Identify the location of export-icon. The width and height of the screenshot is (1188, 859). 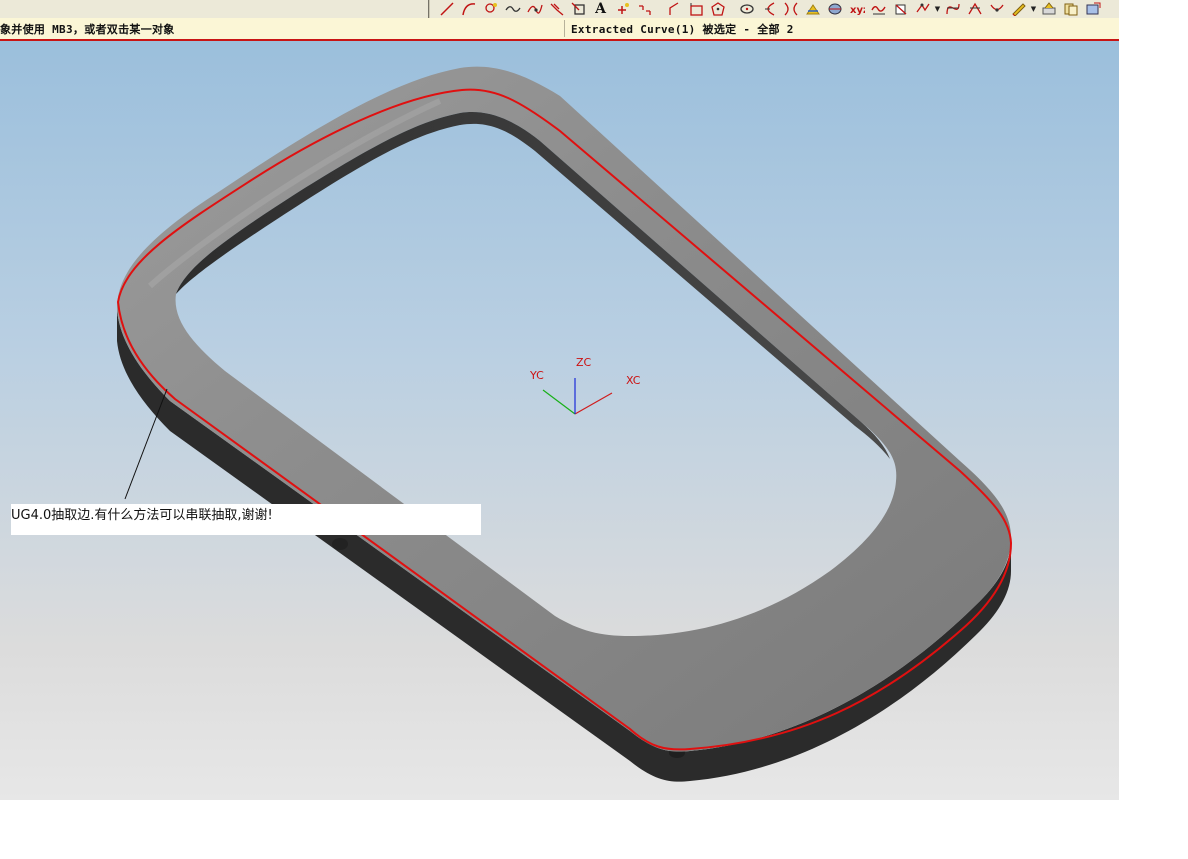
(1092, 9).